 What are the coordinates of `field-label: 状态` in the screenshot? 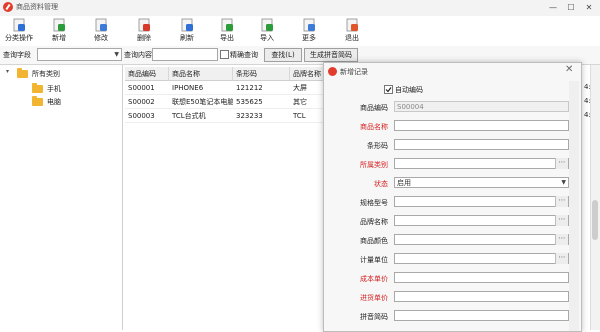 It's located at (381, 184).